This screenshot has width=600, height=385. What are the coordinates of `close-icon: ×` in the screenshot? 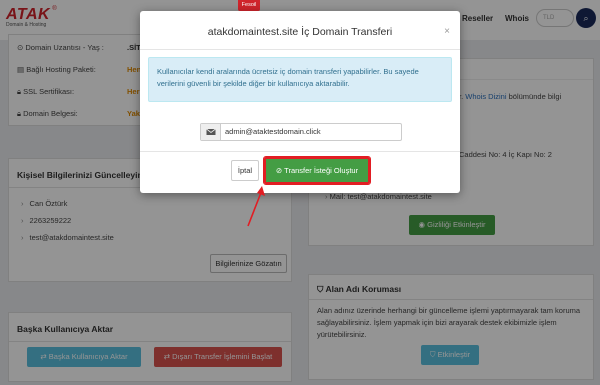 It's located at (447, 31).